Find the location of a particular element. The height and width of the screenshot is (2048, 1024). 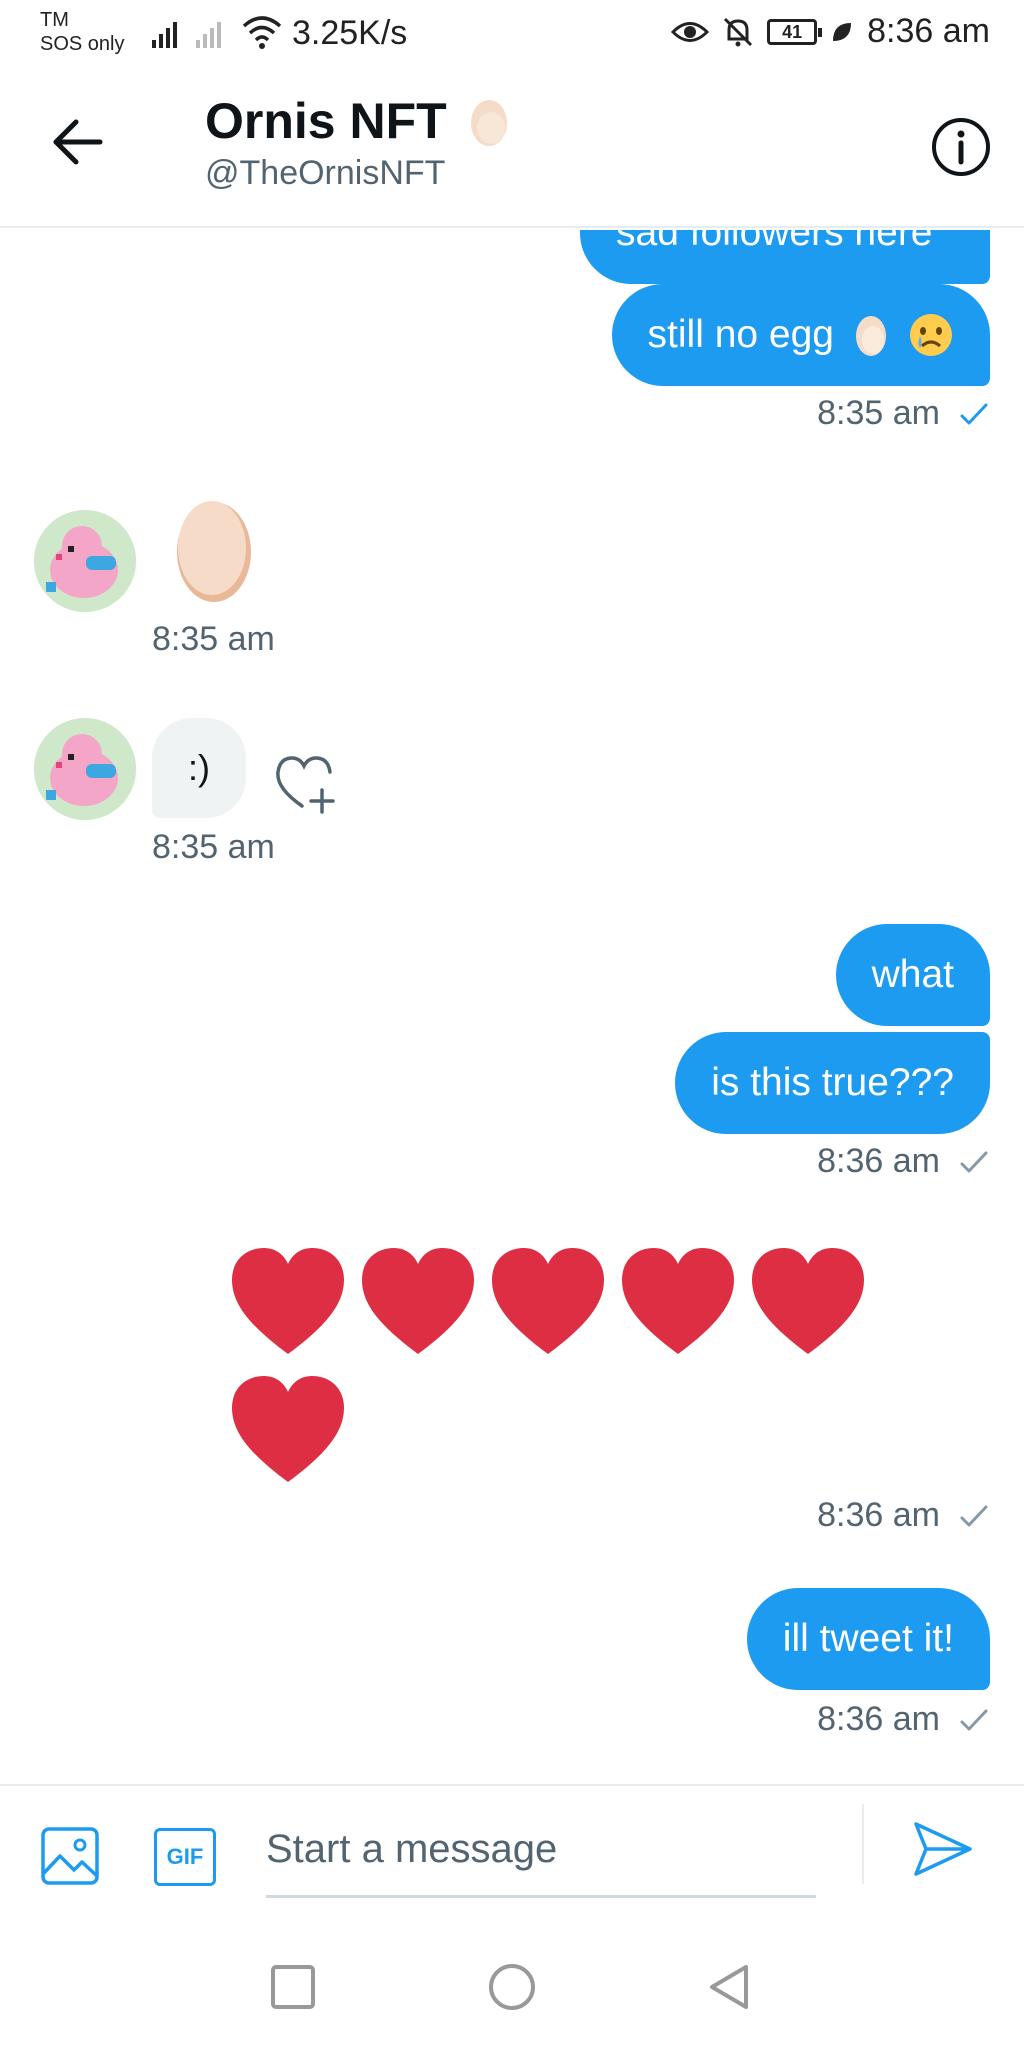

message-text: what is located at coordinates (912, 974).